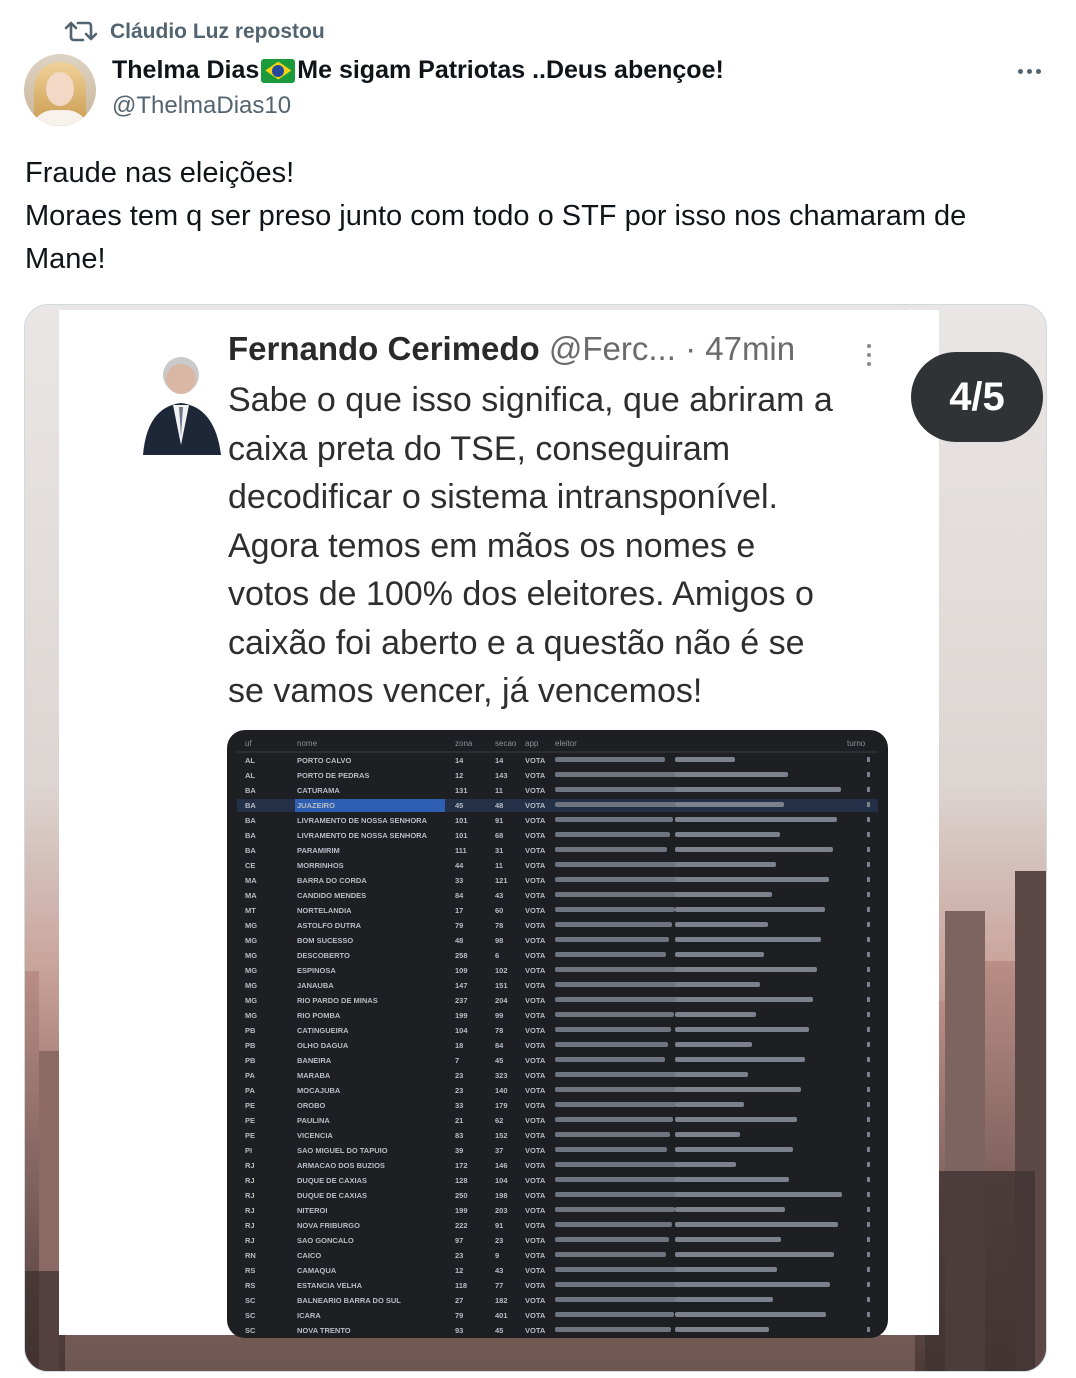 This screenshot has width=1076, height=1378. Describe the element at coordinates (384, 348) in the screenshot. I see `quoted-author-name: Fernando Cerimedo` at that location.